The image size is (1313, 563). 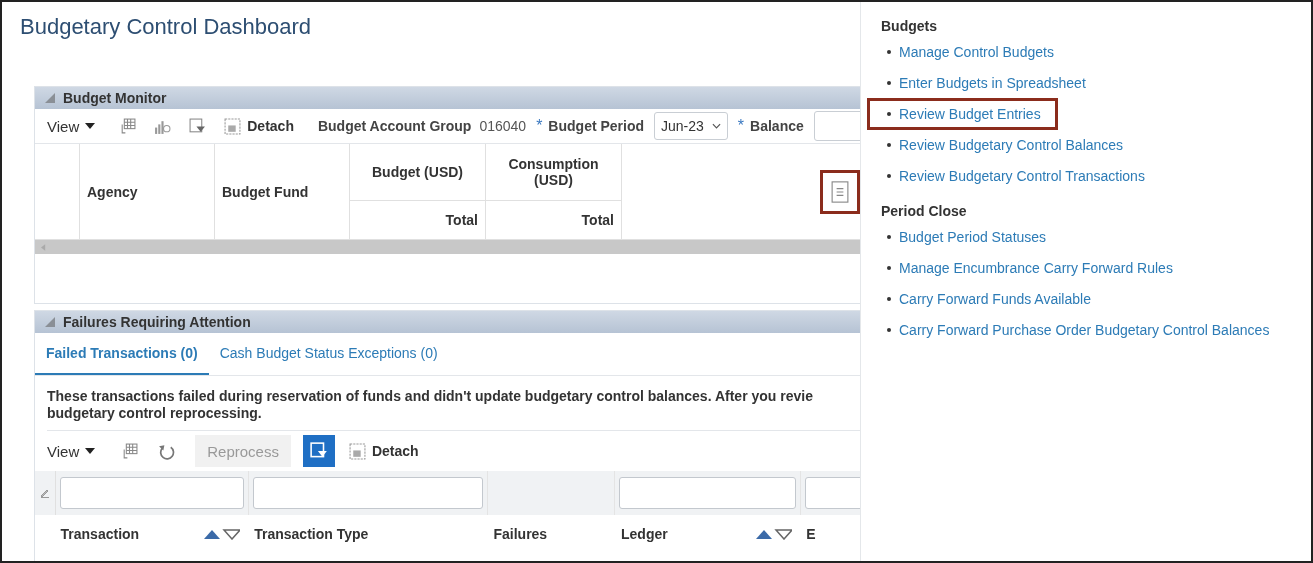 I want to click on column-header: Budget (USD), so click(x=417, y=172).